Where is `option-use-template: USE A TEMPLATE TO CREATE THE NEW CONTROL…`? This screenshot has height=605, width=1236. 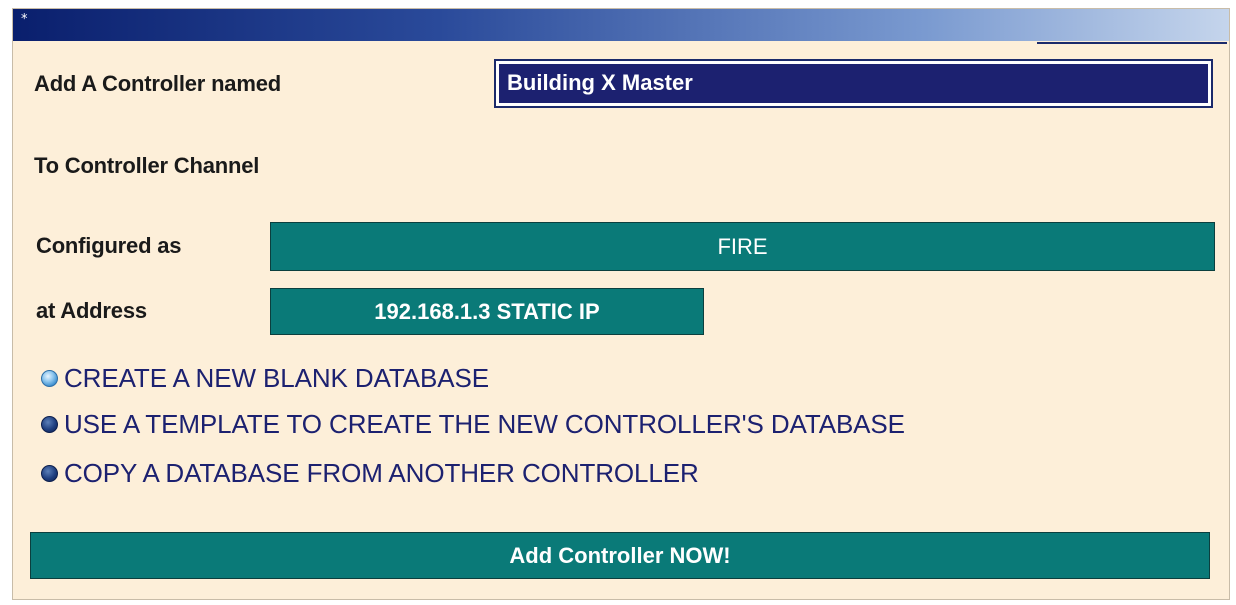 option-use-template: USE A TEMPLATE TO CREATE THE NEW CONTROL… is located at coordinates (473, 424).